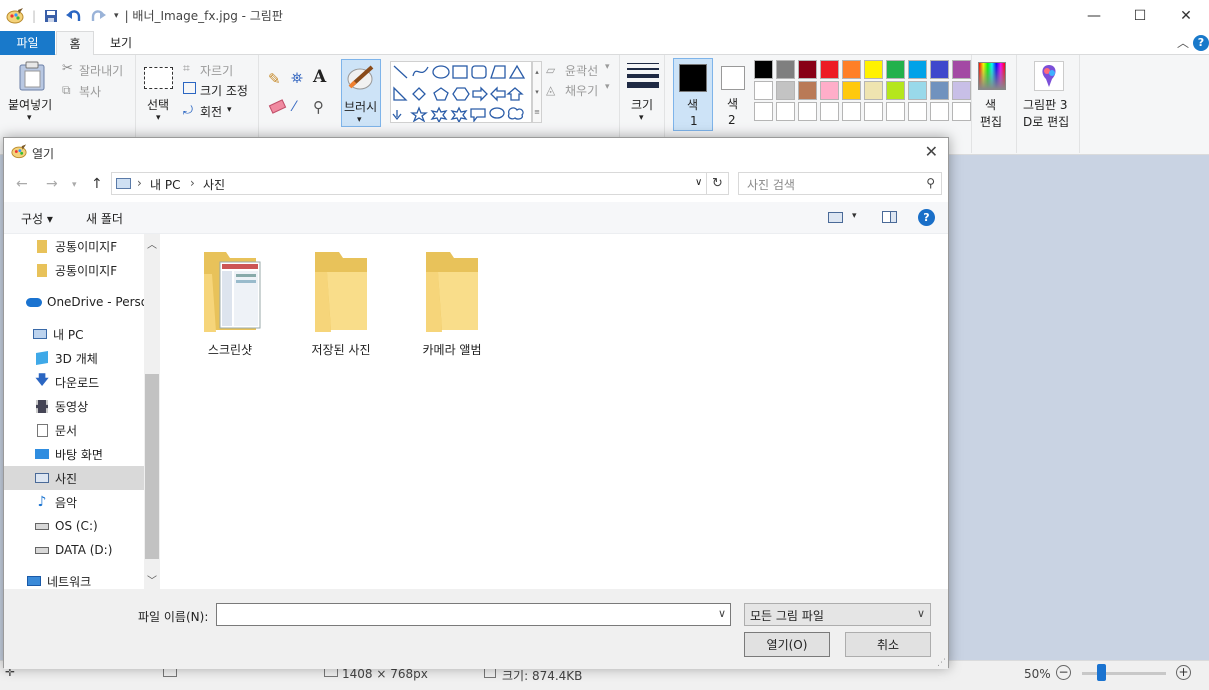 The width and height of the screenshot is (1209, 690). I want to click on edit-colors-button: 색 편집, so click(994, 104).